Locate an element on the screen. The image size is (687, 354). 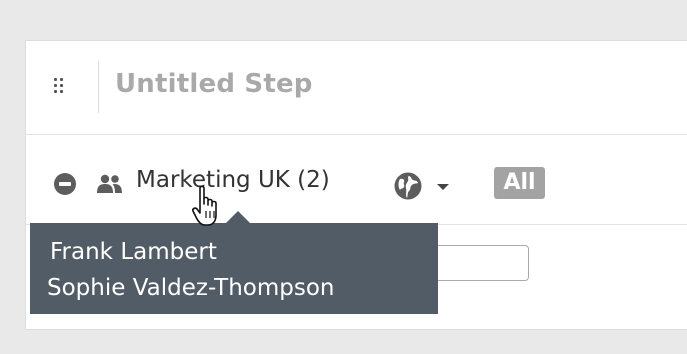
tooltip-member: Frank Lambert is located at coordinates (133, 252).